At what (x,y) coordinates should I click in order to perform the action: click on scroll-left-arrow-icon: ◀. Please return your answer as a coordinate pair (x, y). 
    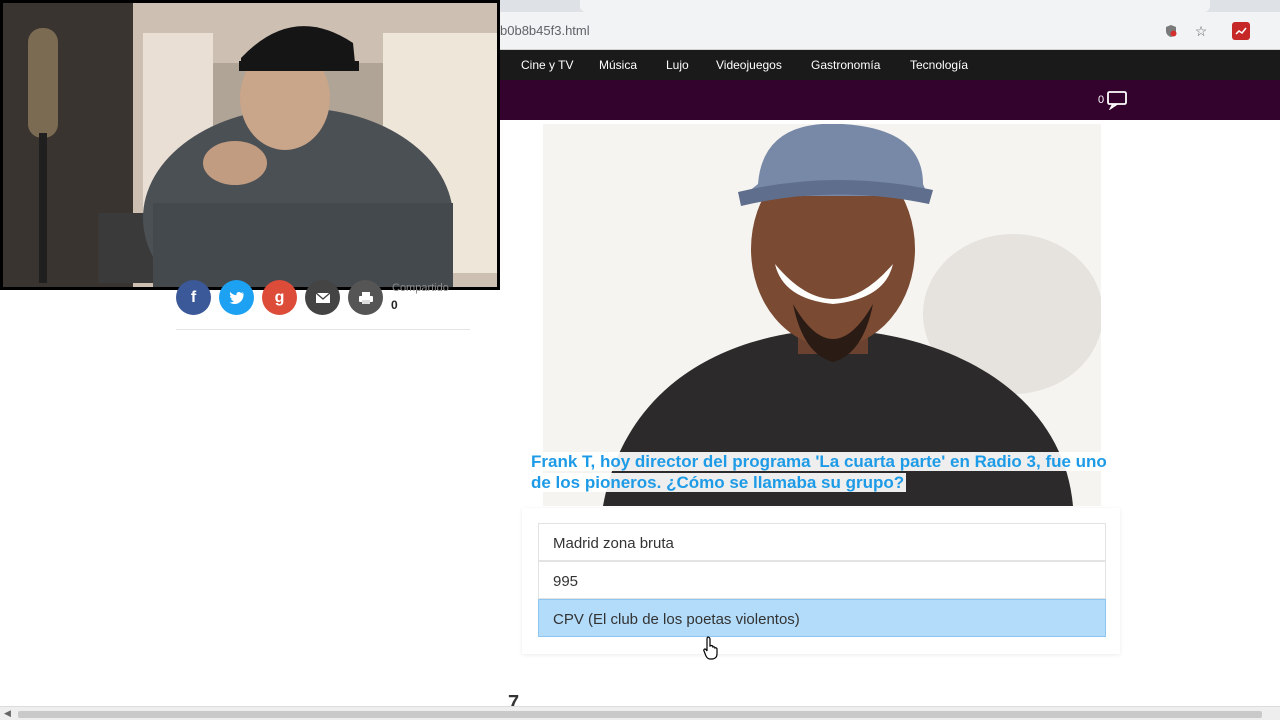
    Looking at the image, I should click on (7, 713).